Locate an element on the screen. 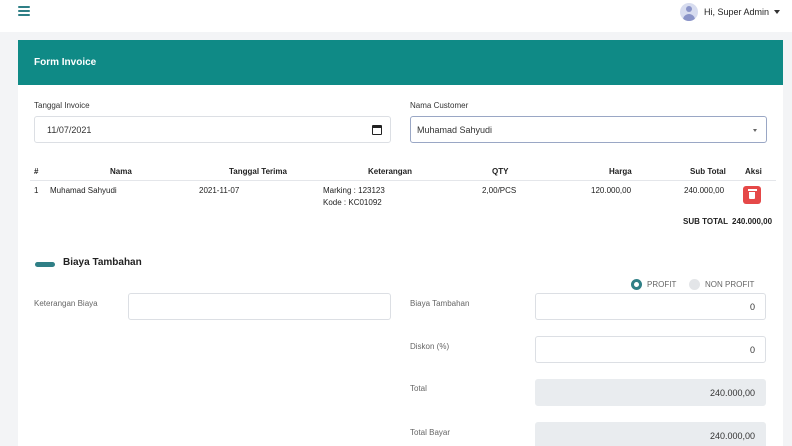  chevron-down-icon is located at coordinates (755, 130).